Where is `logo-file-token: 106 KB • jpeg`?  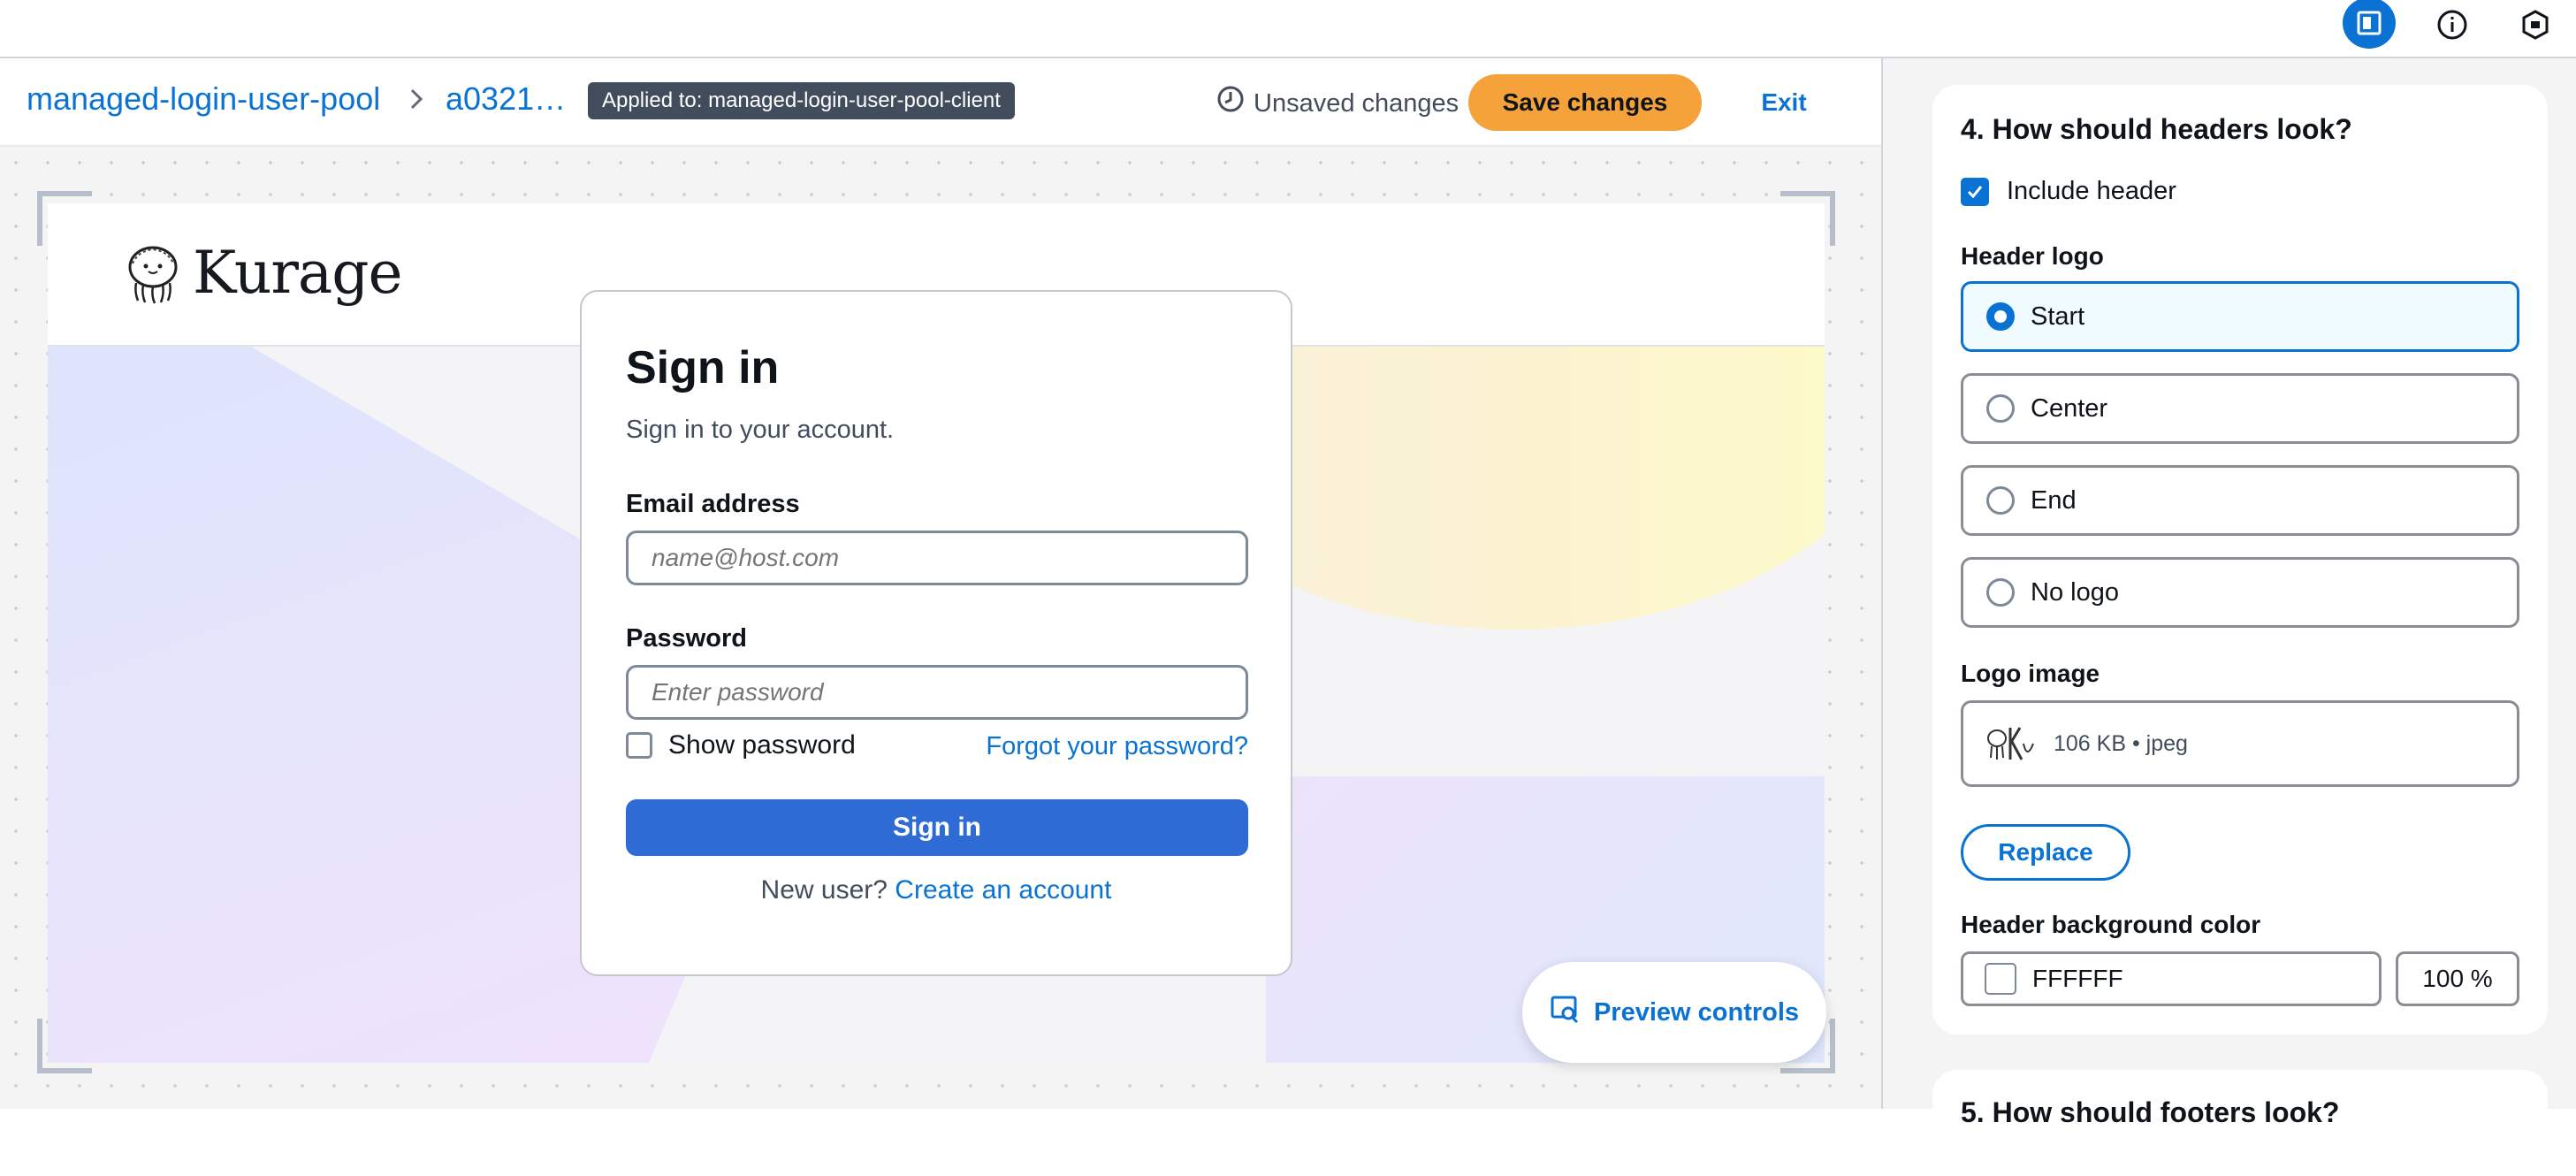
logo-file-token: 106 KB • jpeg is located at coordinates (2240, 743).